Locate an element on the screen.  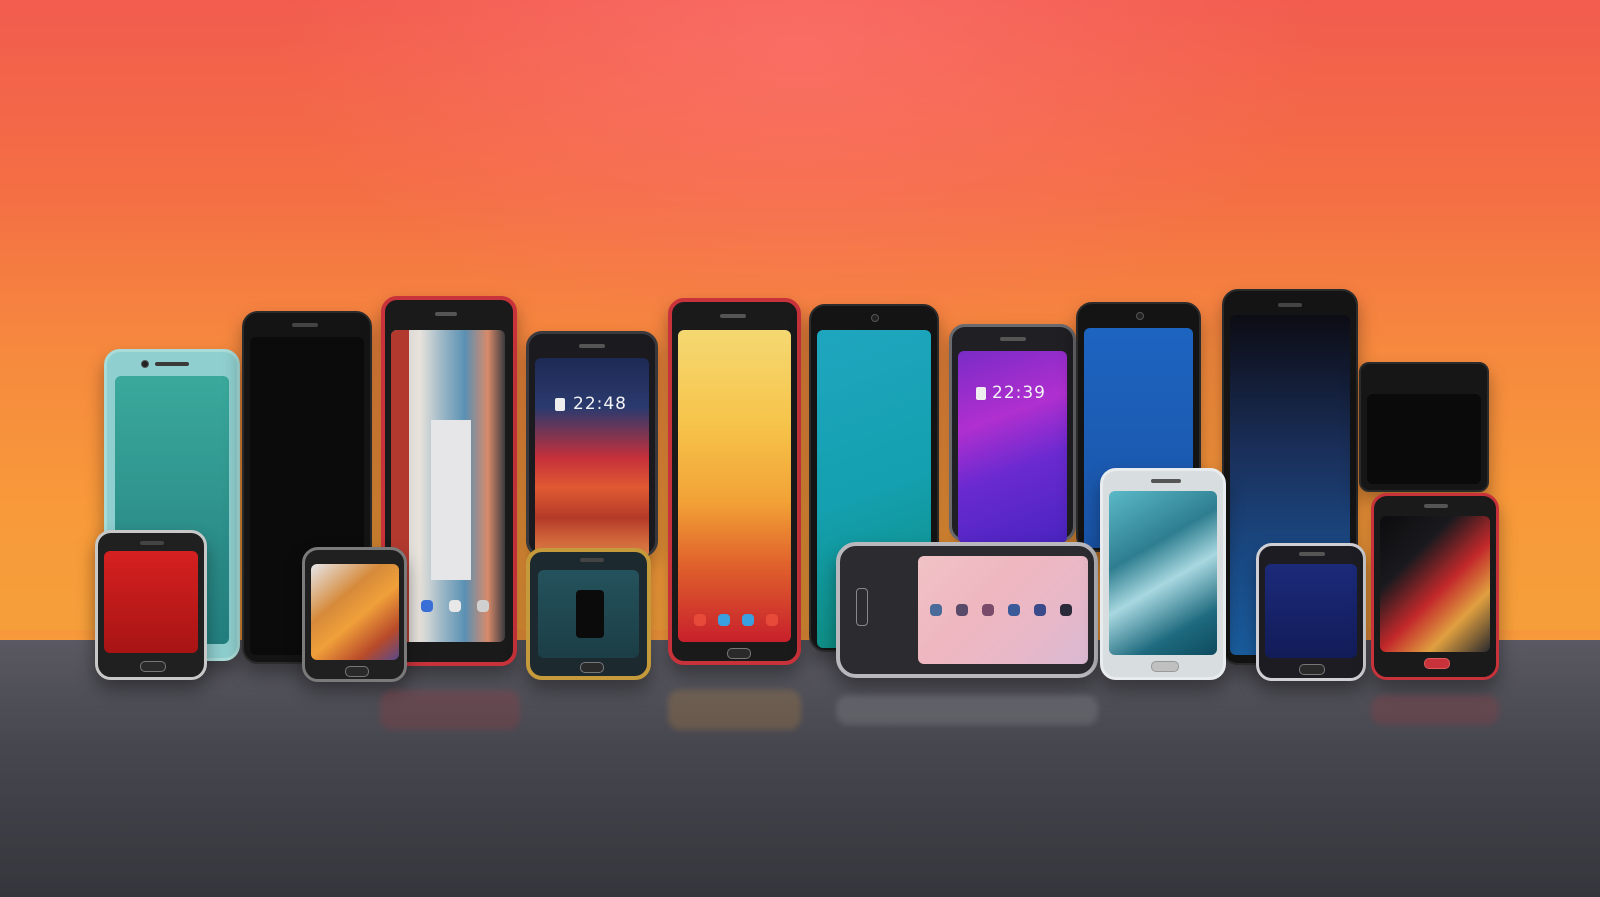
phone-landscape-pink is located at coordinates (967, 610).